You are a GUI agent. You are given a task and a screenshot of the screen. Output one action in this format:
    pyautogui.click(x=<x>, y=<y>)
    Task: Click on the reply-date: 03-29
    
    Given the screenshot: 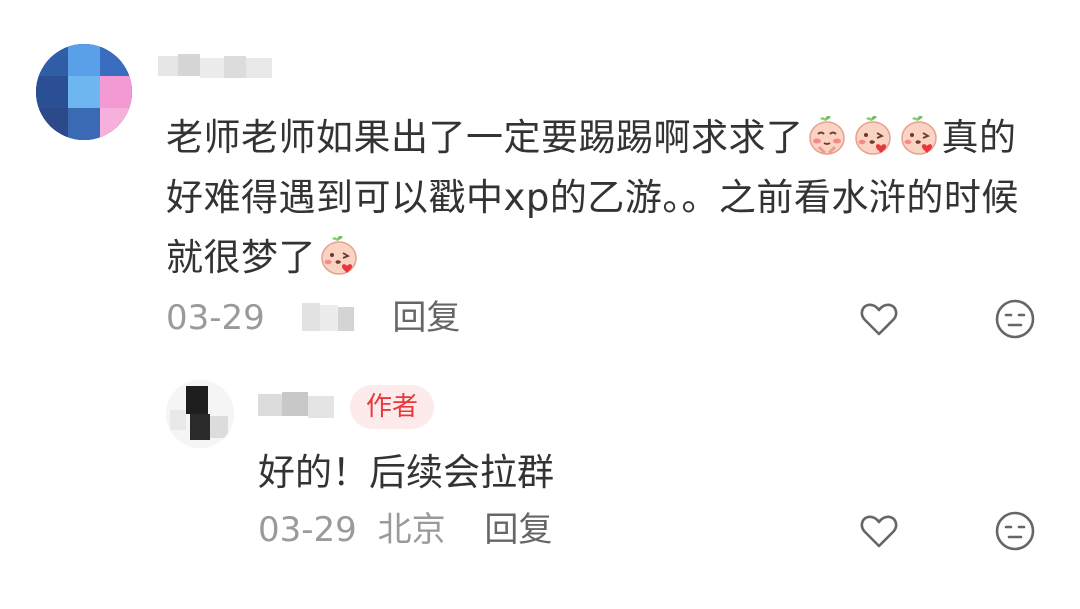 What is the action you would take?
    pyautogui.click(x=307, y=530)
    